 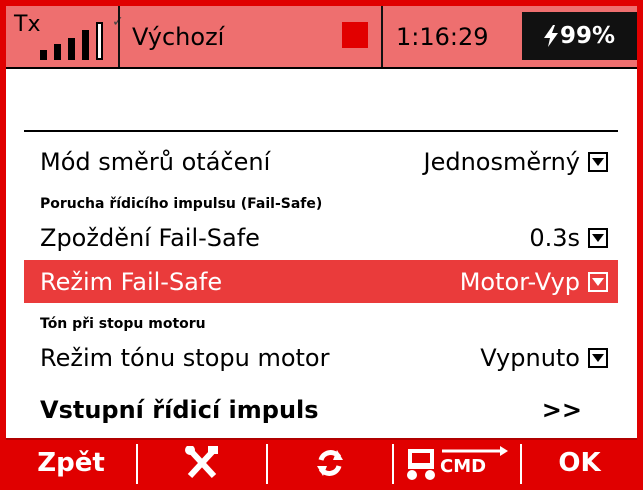 I want to click on tools-button, so click(x=202, y=463).